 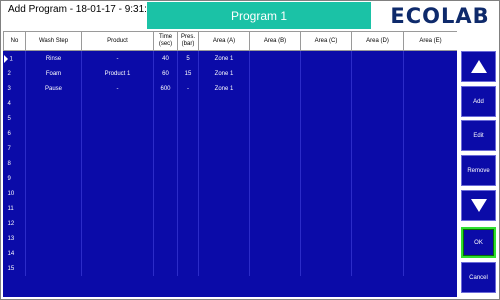 I want to click on table-row: 11, so click(x=230, y=208).